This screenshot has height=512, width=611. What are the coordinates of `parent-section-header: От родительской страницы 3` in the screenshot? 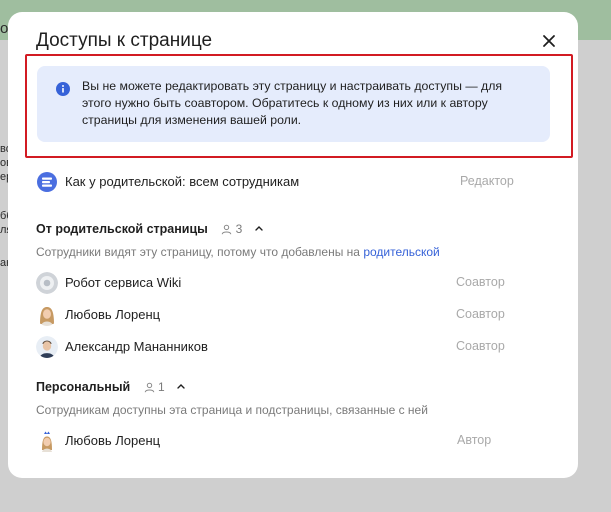 It's located at (150, 231).